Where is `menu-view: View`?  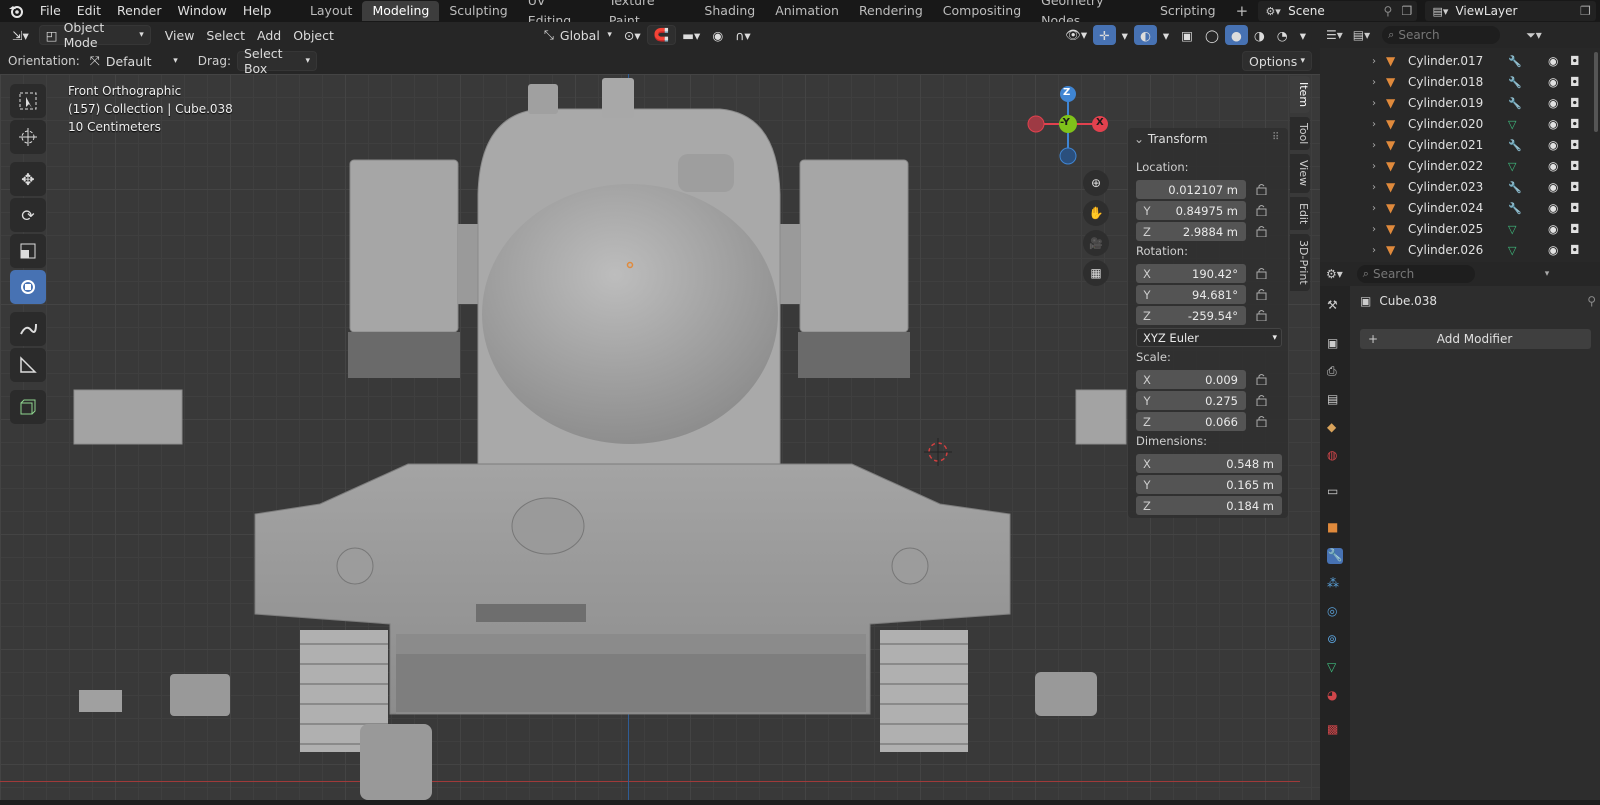
menu-view: View is located at coordinates (180, 35).